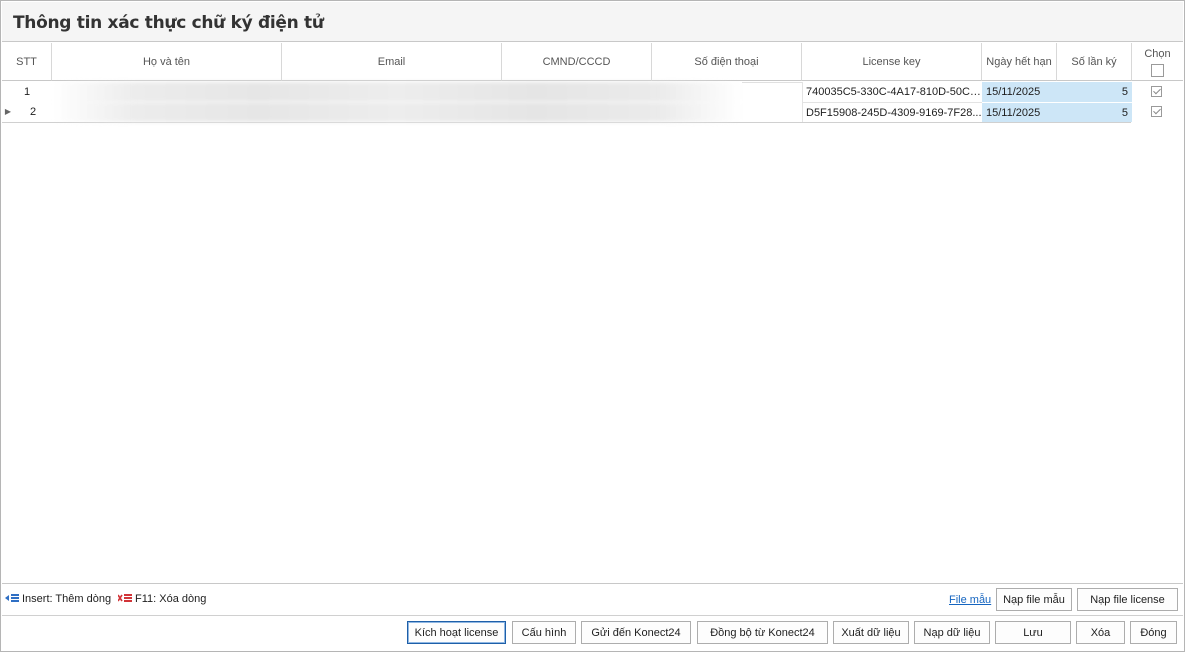  I want to click on column-header-so-lan-ky: Số lần ký, so click(1094, 62).